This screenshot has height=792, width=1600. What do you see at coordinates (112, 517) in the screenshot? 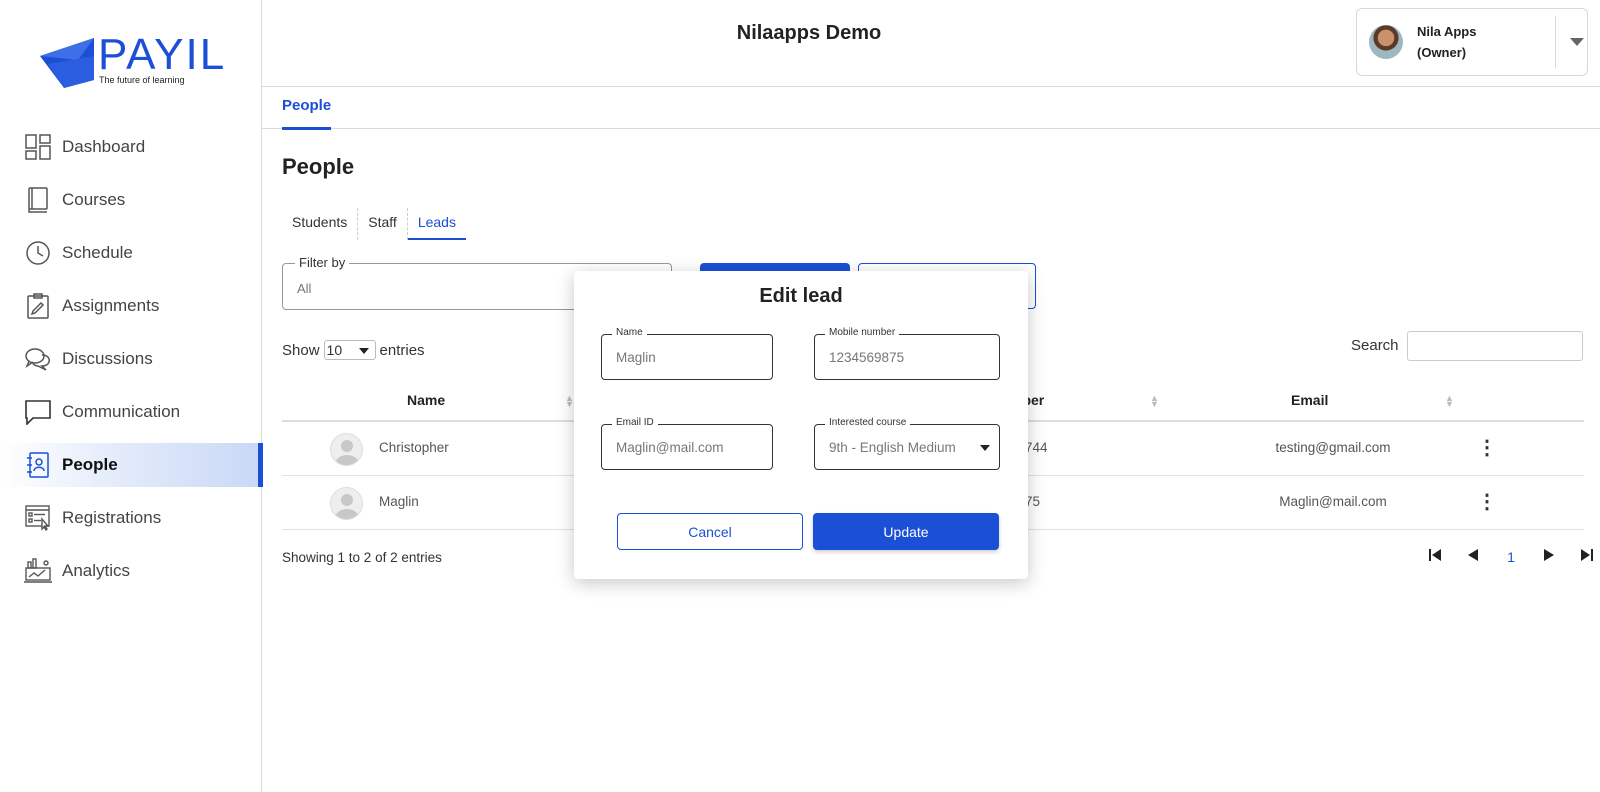
I see `sidebar-item-label: Registrations` at bounding box center [112, 517].